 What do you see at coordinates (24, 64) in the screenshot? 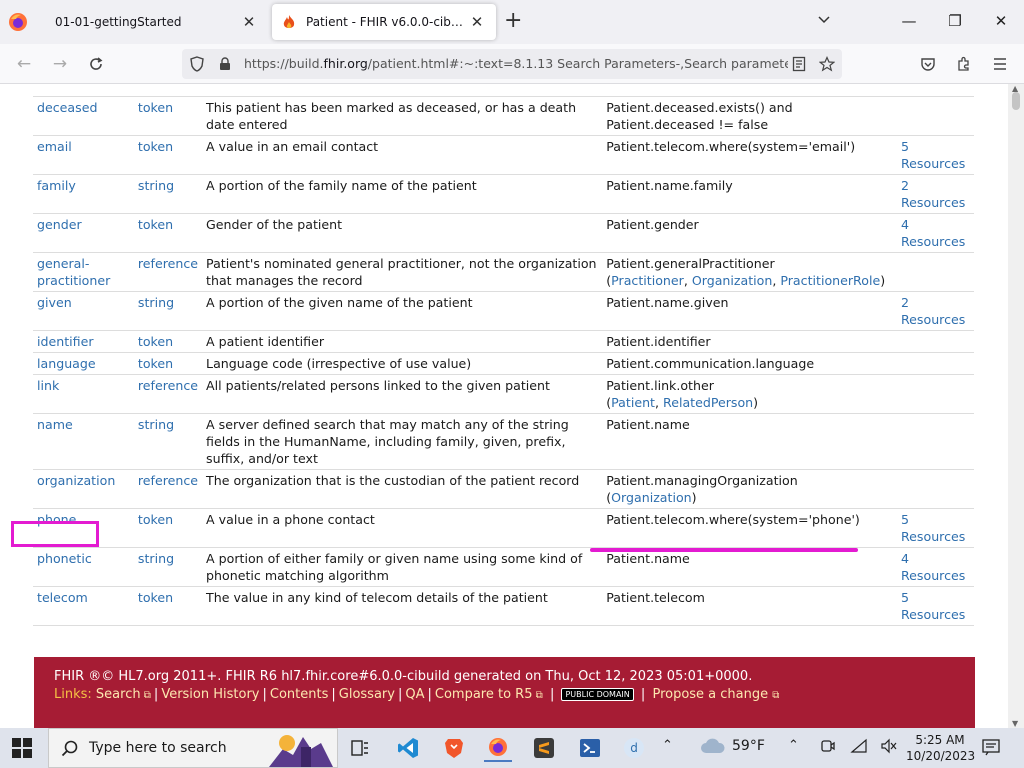
I see `back-icon: ←` at bounding box center [24, 64].